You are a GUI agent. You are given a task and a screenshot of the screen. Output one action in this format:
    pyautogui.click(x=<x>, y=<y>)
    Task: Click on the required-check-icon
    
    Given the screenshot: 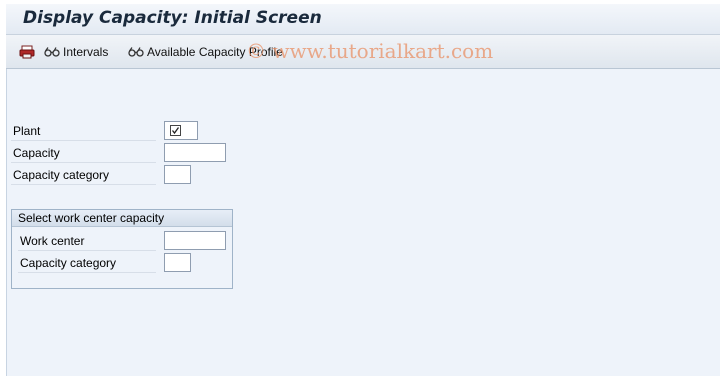 What is the action you would take?
    pyautogui.click(x=175, y=130)
    